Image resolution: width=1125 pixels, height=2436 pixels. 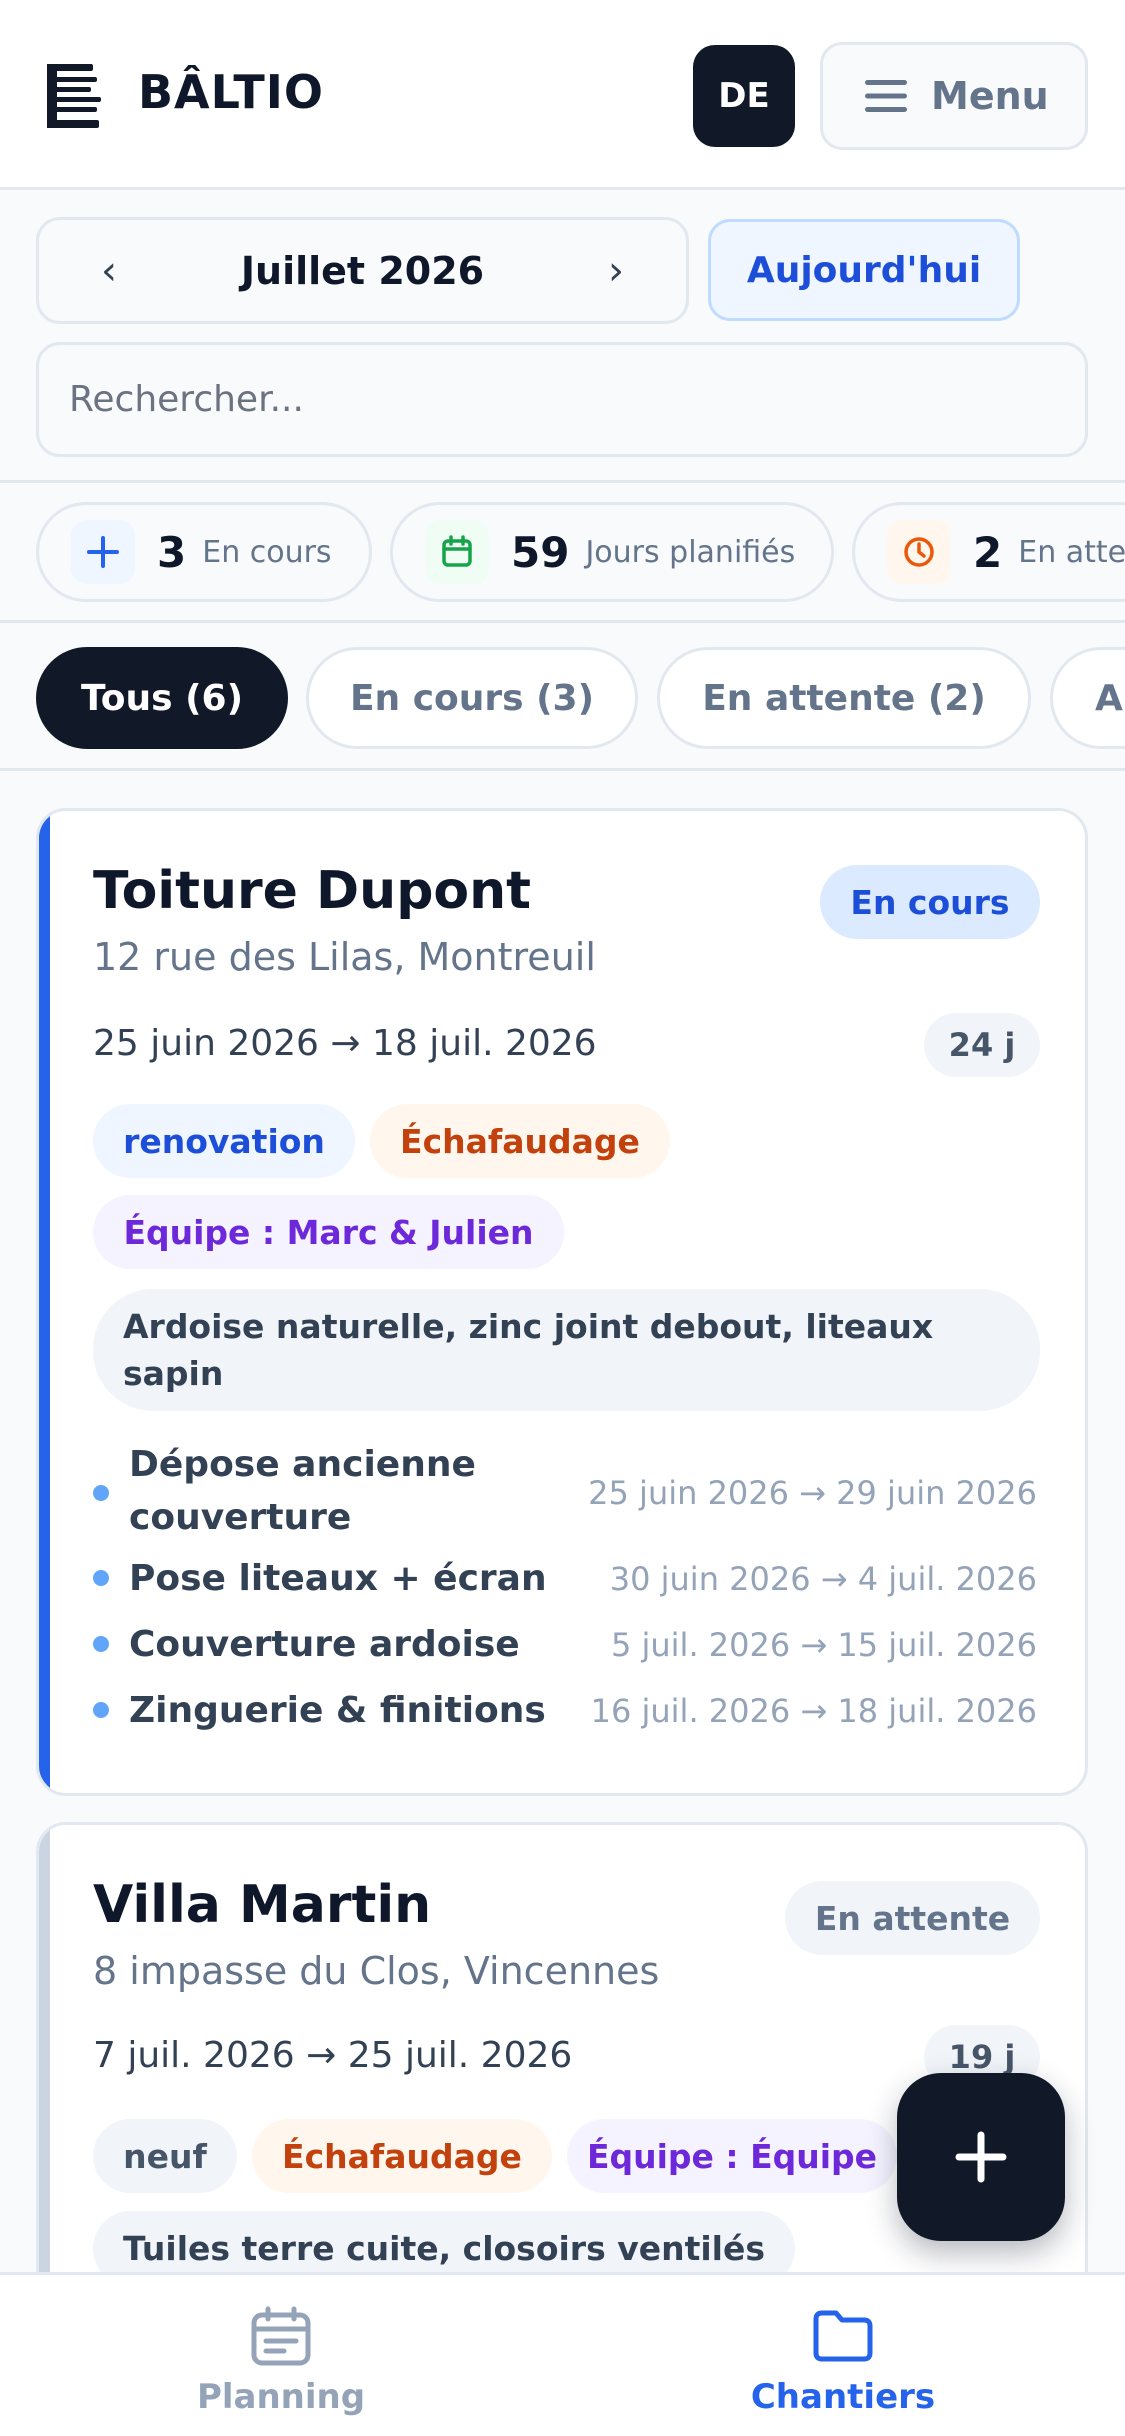 I want to click on phase-dates: 16 juil. 2026 → 18 juil. 2026, so click(x=813, y=1711).